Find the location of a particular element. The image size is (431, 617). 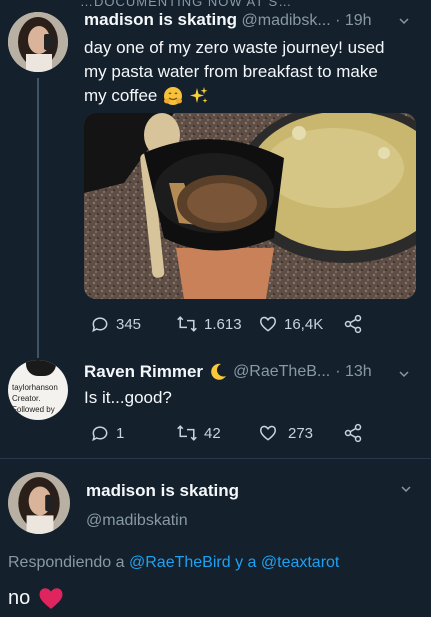

tweet1-text-line: my pasta water from breakfast to make is located at coordinates (231, 71).